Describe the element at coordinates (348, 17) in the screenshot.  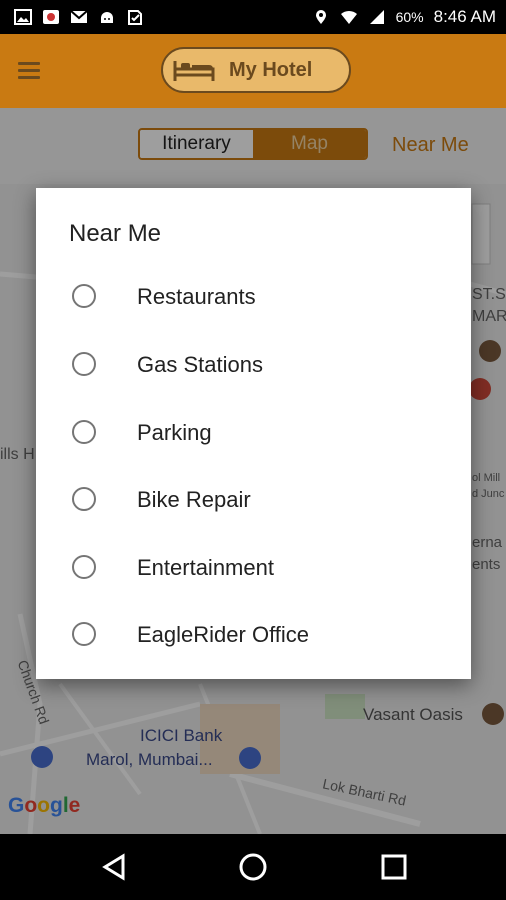
I see `wifi-icon` at that location.